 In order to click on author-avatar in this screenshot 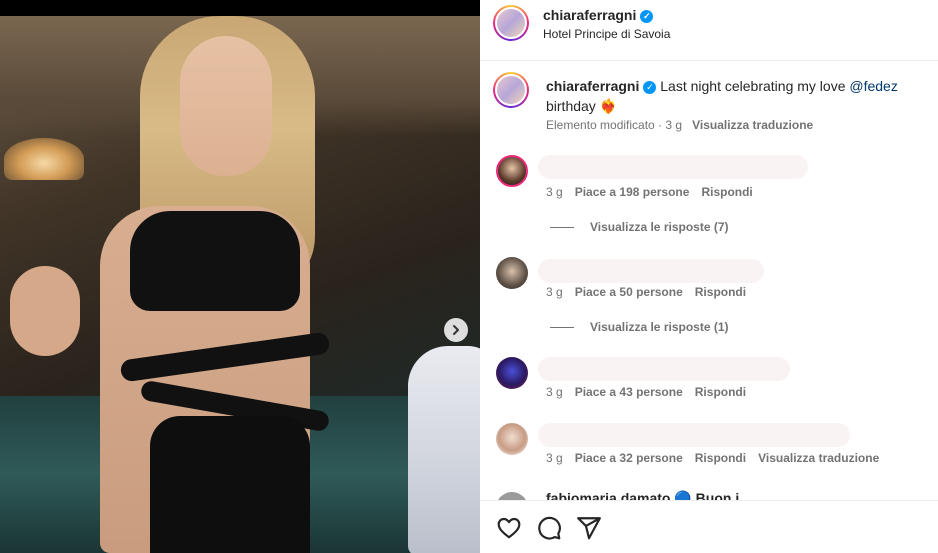, I will do `click(511, 23)`.